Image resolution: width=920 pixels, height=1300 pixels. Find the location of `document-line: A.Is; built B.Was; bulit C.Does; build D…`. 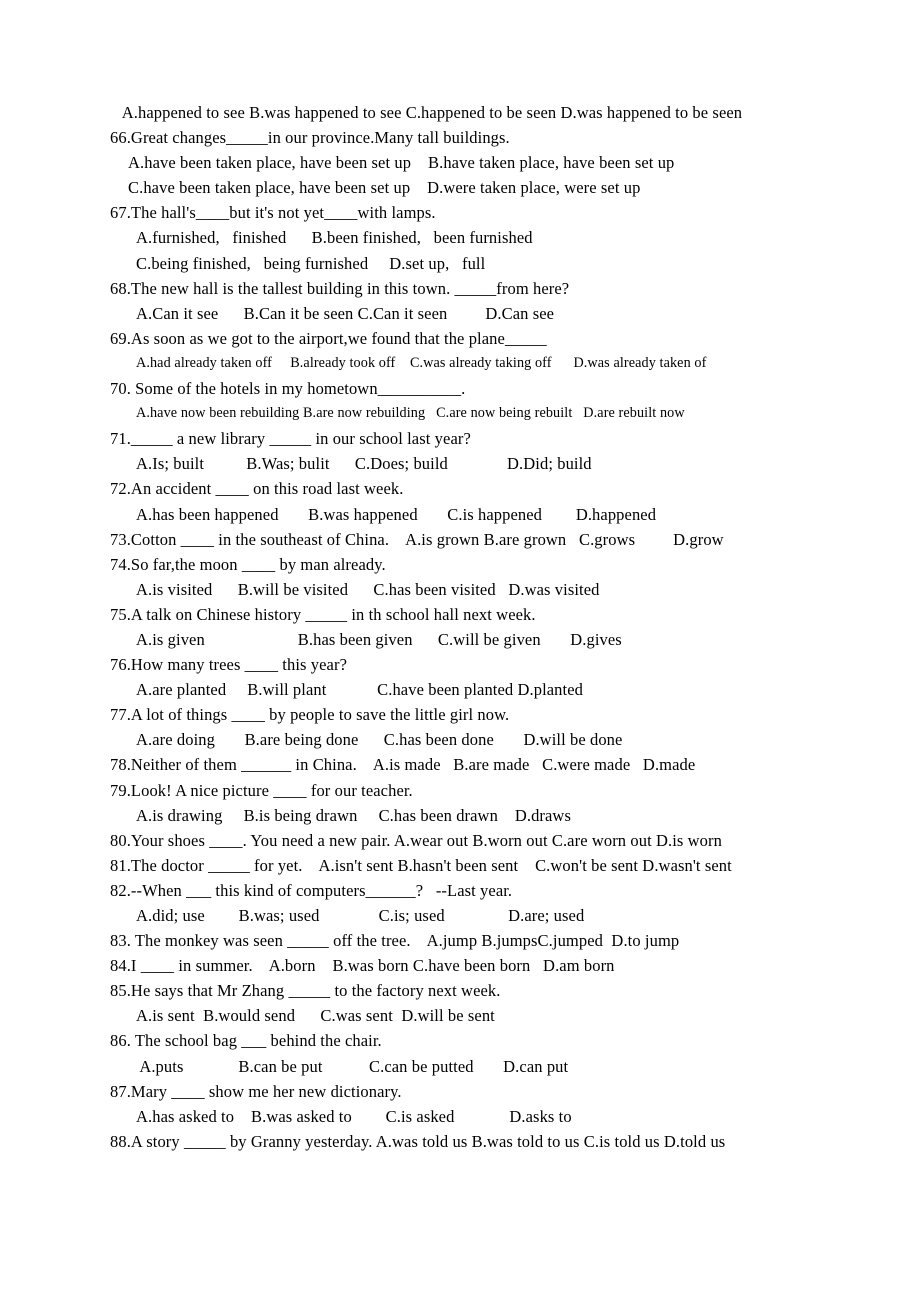

document-line: A.Is; built B.Was; bulit C.Does; build D… is located at coordinates (364, 464).